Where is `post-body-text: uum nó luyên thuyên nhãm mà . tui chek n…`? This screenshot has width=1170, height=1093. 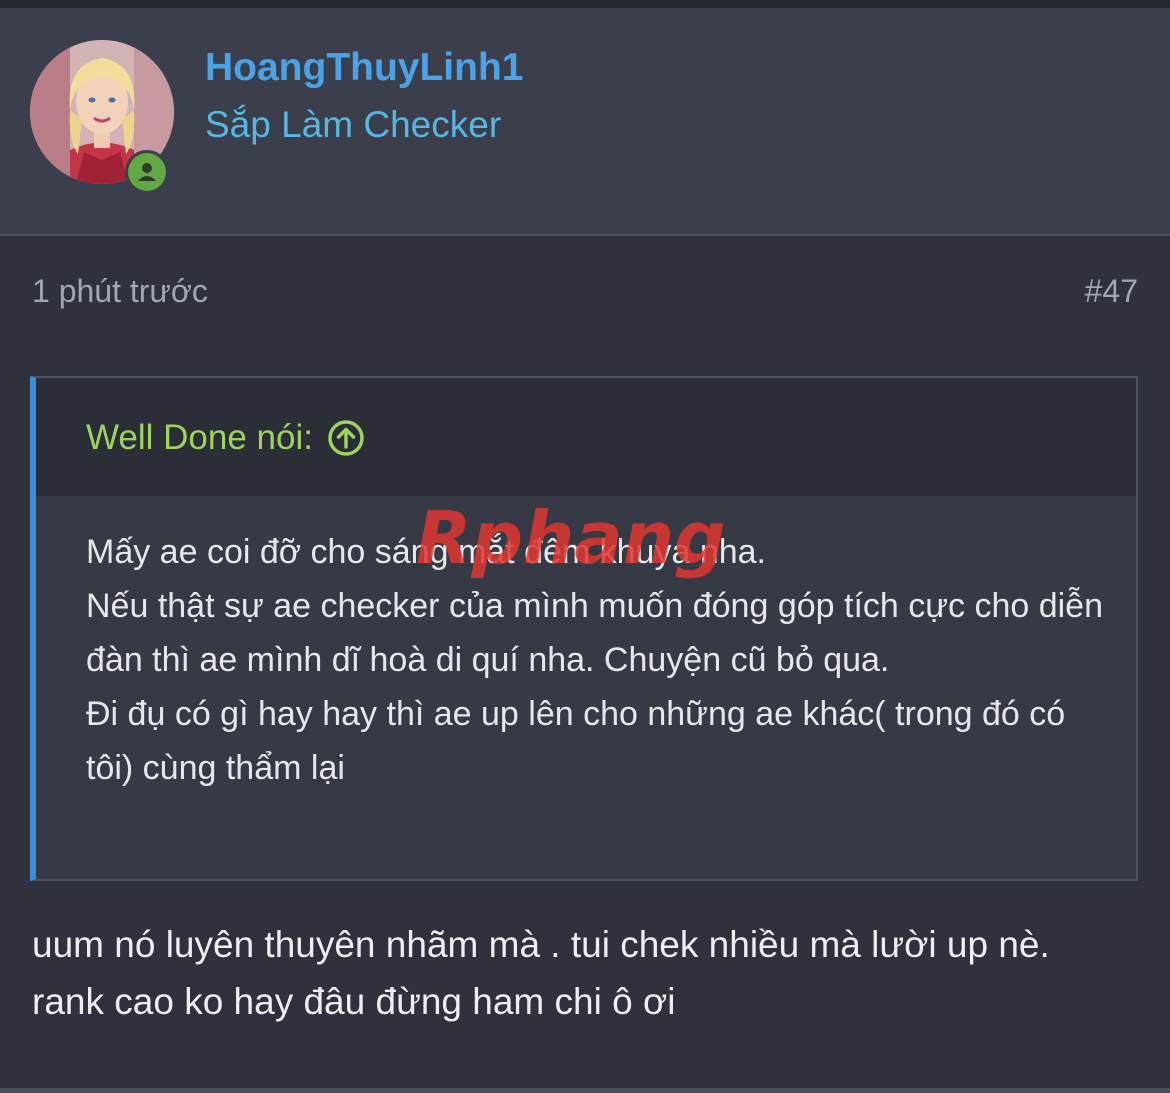 post-body-text: uum nó luyên thuyên nhãm mà . tui chek n… is located at coordinates (541, 973).